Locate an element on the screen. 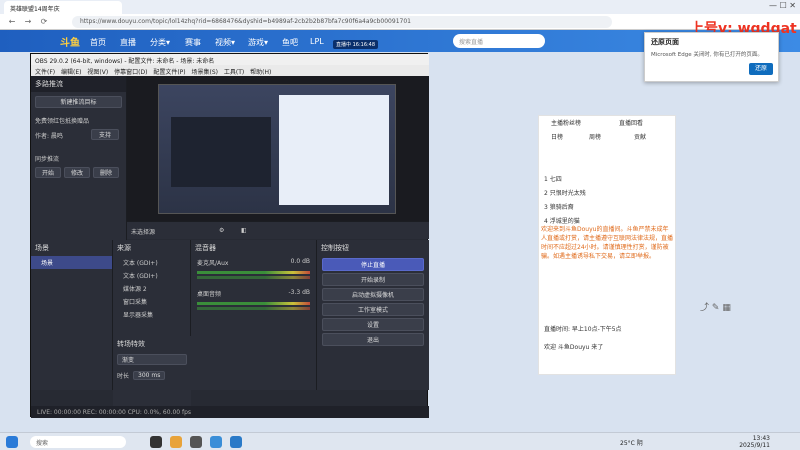 Image resolution: width=800 pixels, height=450 pixels. obs-preview is located at coordinates (278, 148).